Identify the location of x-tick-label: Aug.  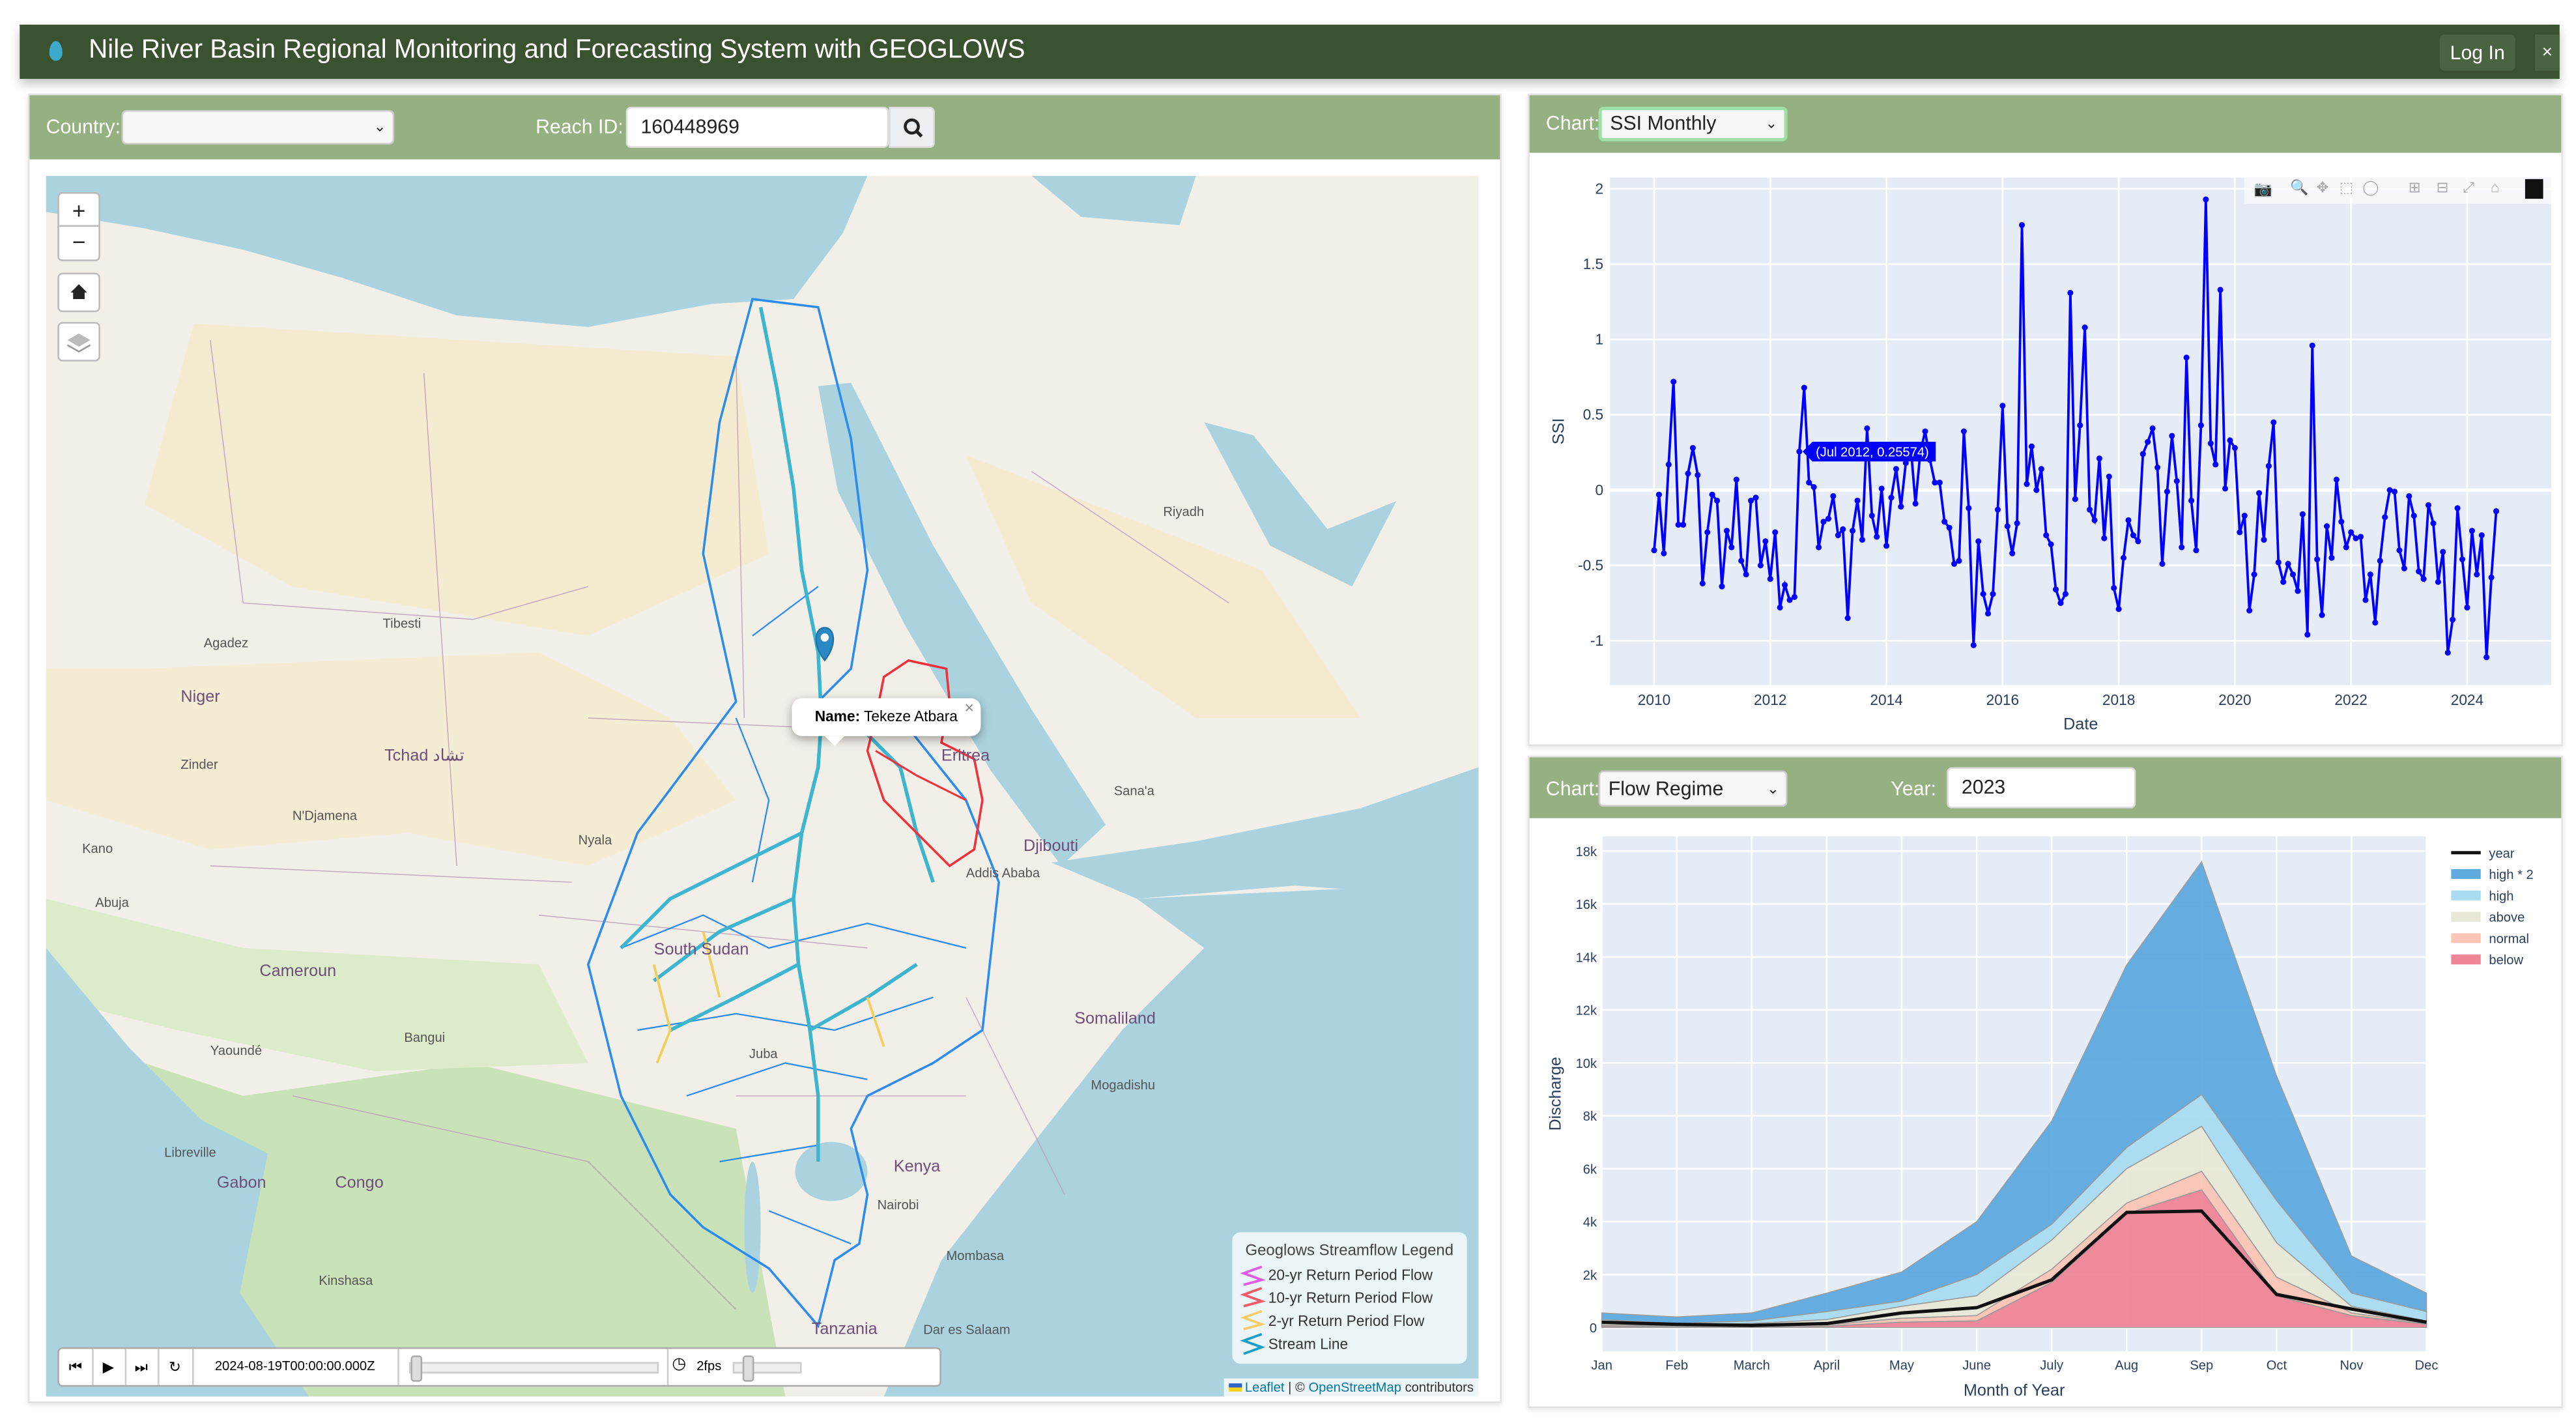
(2126, 1365).